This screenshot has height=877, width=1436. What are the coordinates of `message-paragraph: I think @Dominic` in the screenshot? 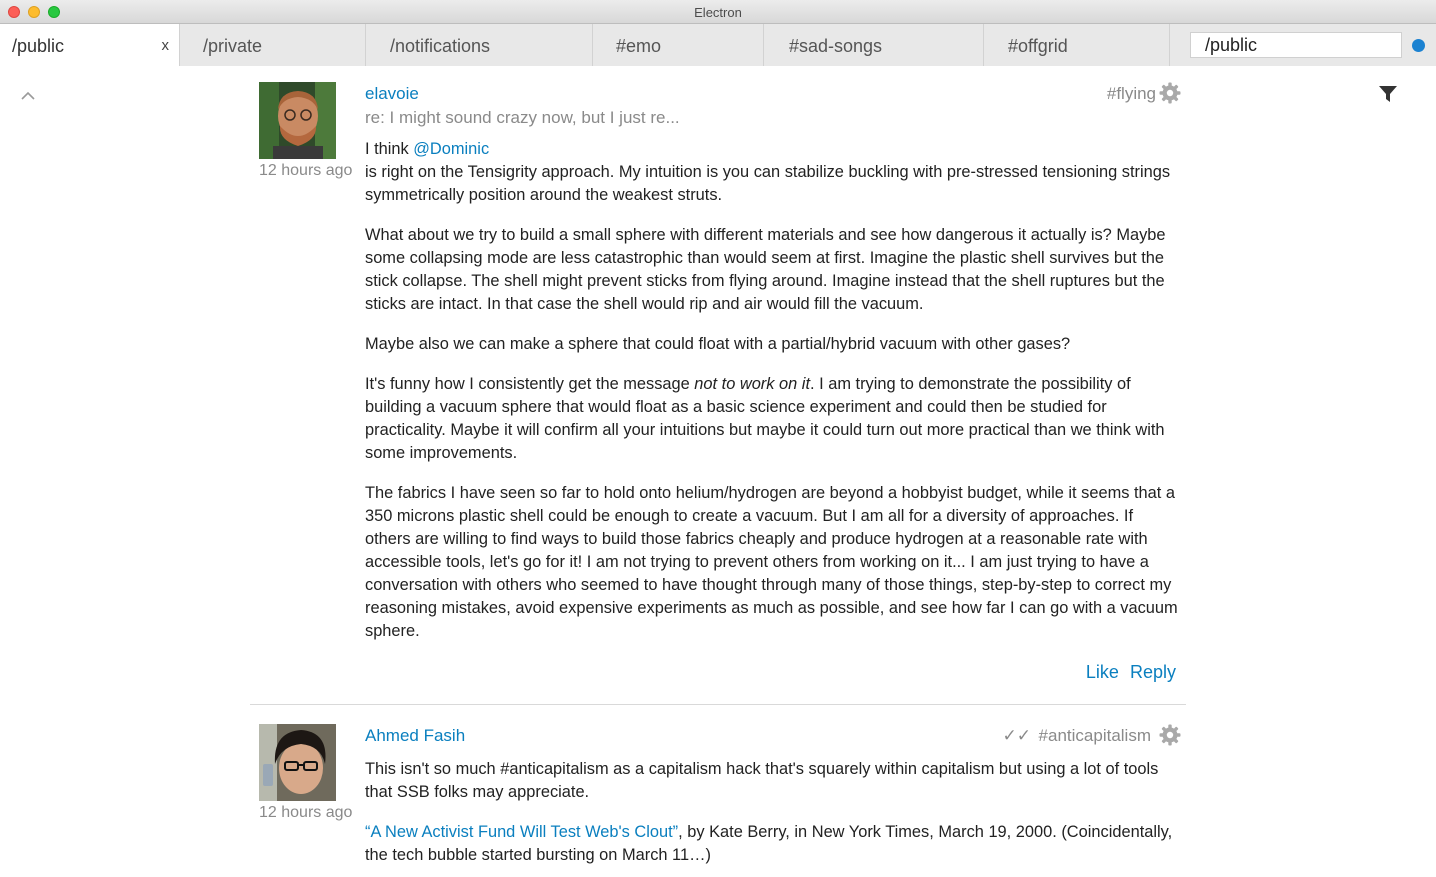 It's located at (773, 149).